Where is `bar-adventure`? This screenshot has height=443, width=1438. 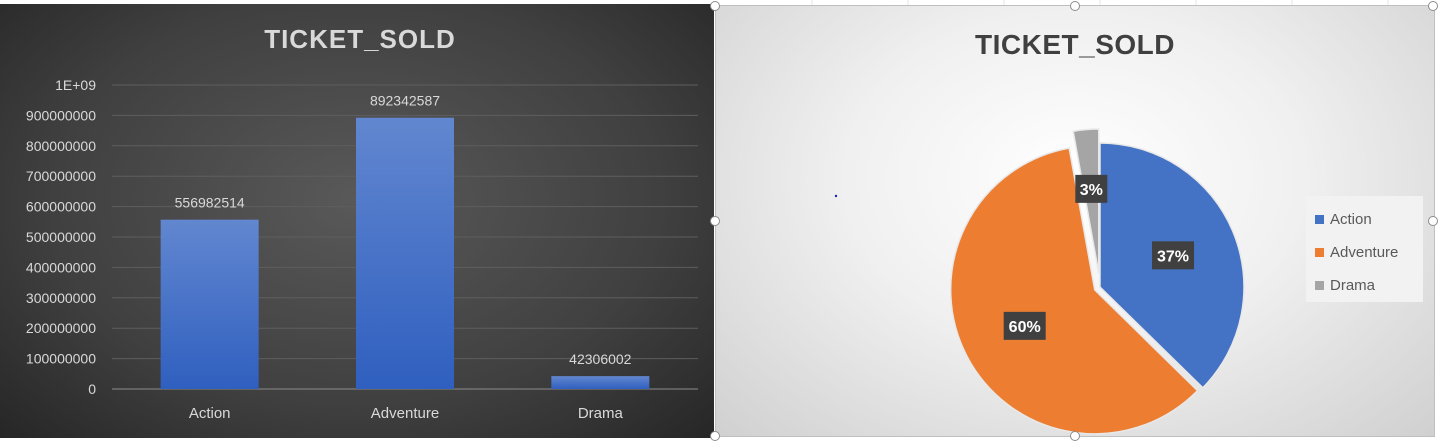 bar-adventure is located at coordinates (405, 253).